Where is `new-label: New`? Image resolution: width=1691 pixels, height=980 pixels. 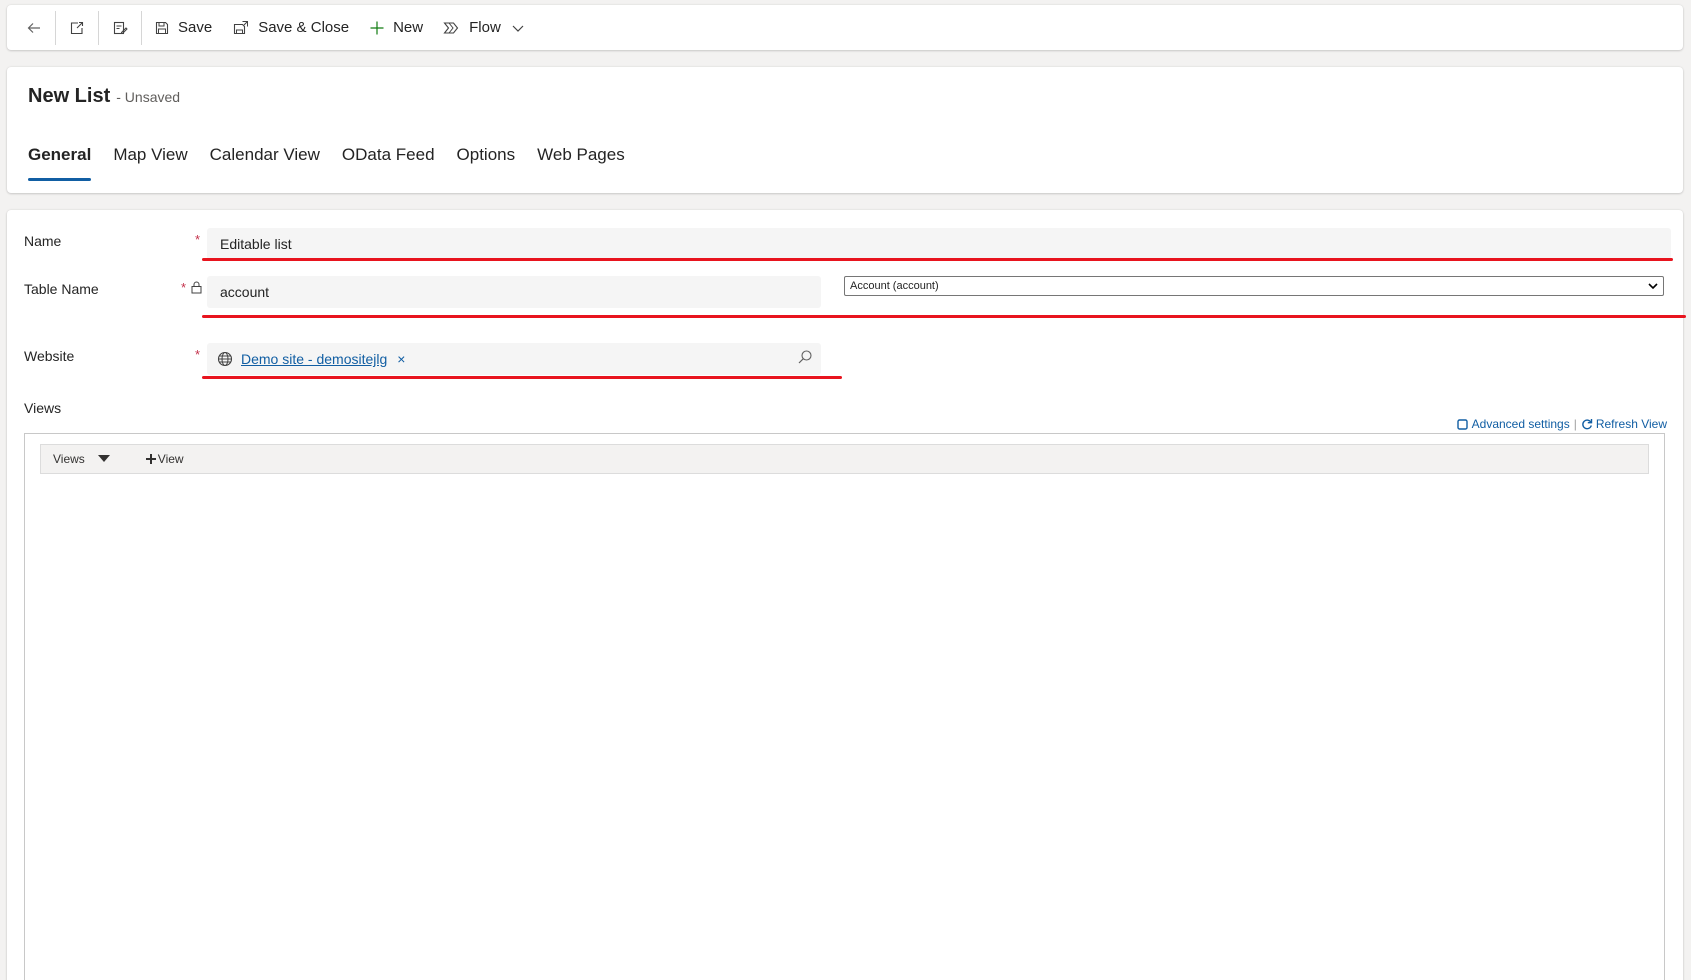 new-label: New is located at coordinates (408, 27).